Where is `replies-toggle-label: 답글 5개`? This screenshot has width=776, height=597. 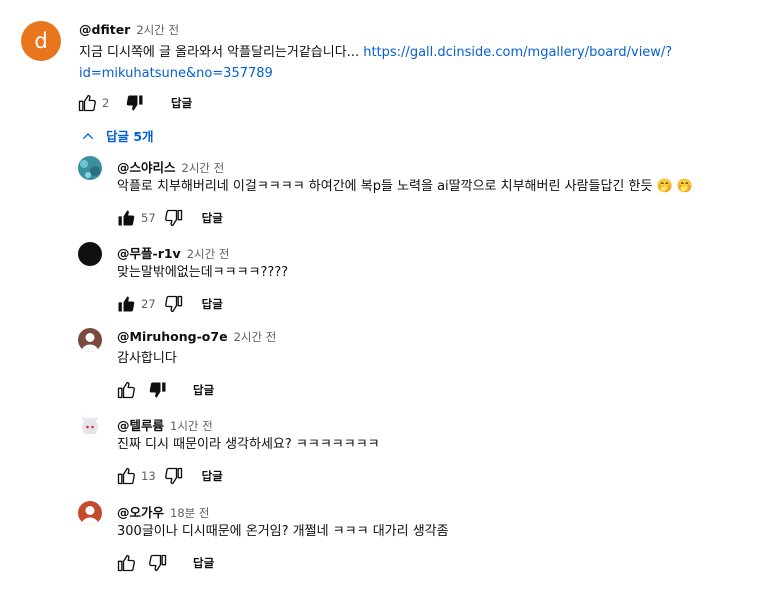
replies-toggle-label: 답글 5개 is located at coordinates (130, 136).